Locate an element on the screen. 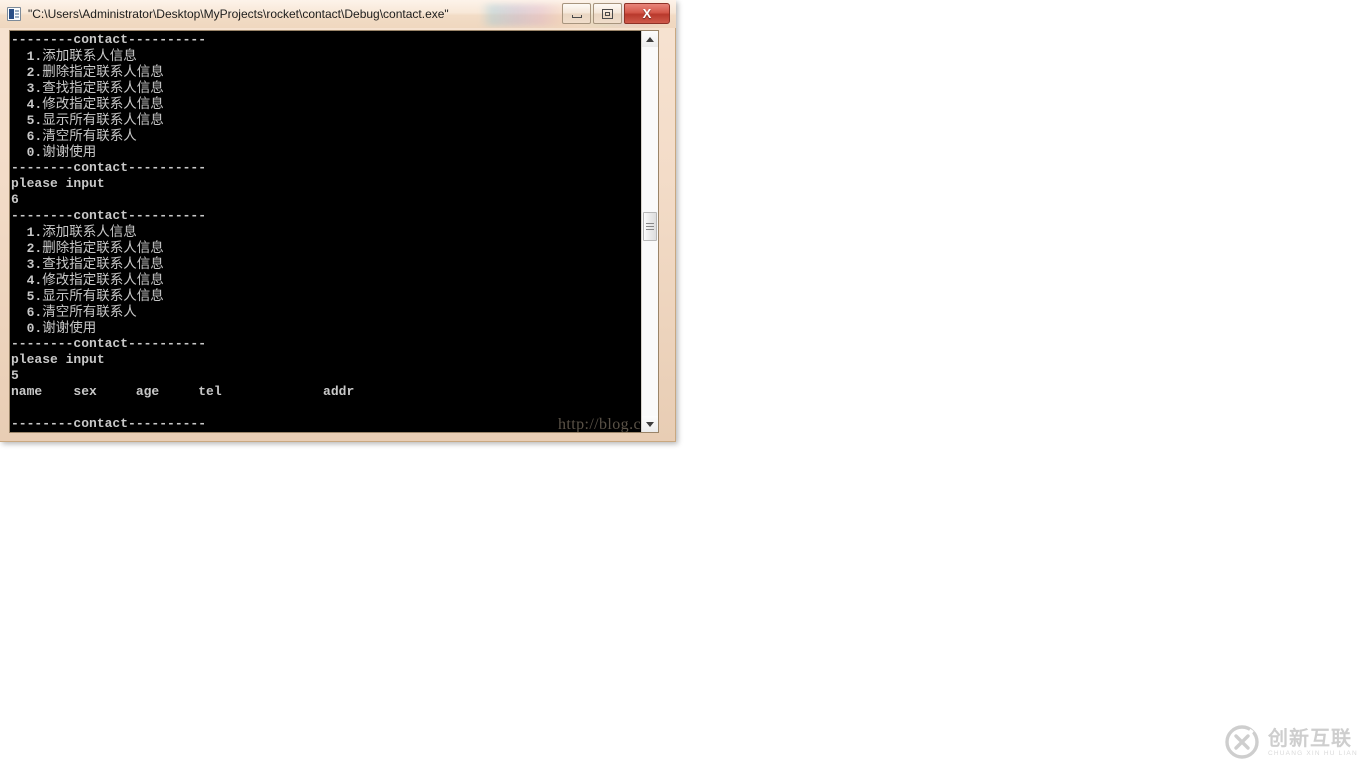 This screenshot has width=1360, height=768. cx-circle-icon is located at coordinates (1242, 742).